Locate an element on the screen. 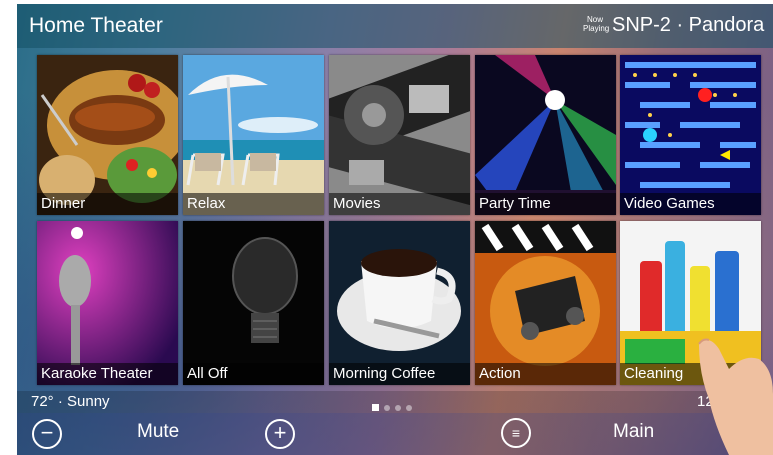 This screenshot has width=773, height=455. karaoke-microphone-image is located at coordinates (107, 303).